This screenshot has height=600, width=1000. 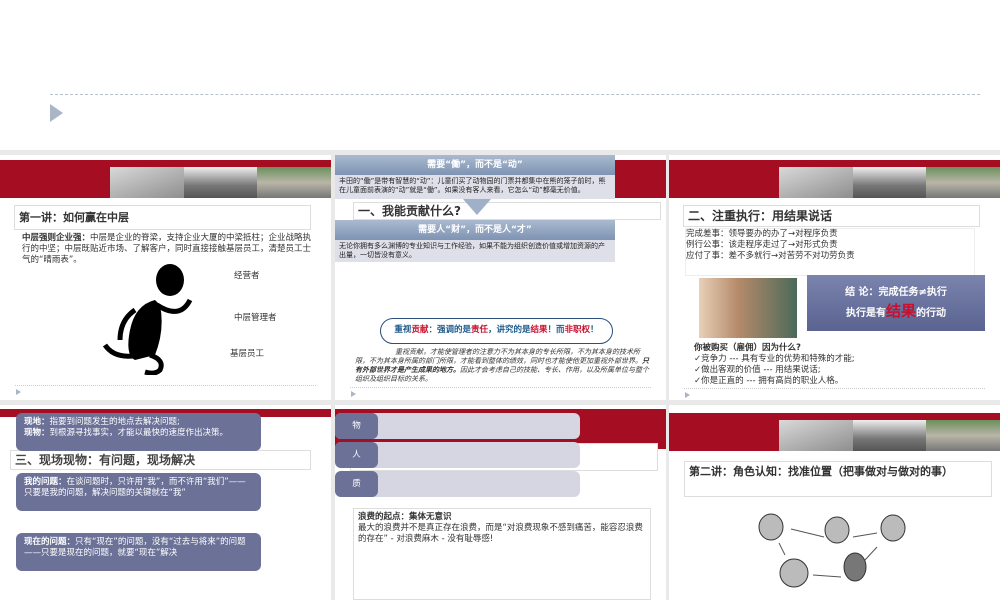 I want to click on box2-title: 需要人“财”，而不是人“才”, so click(x=475, y=230).